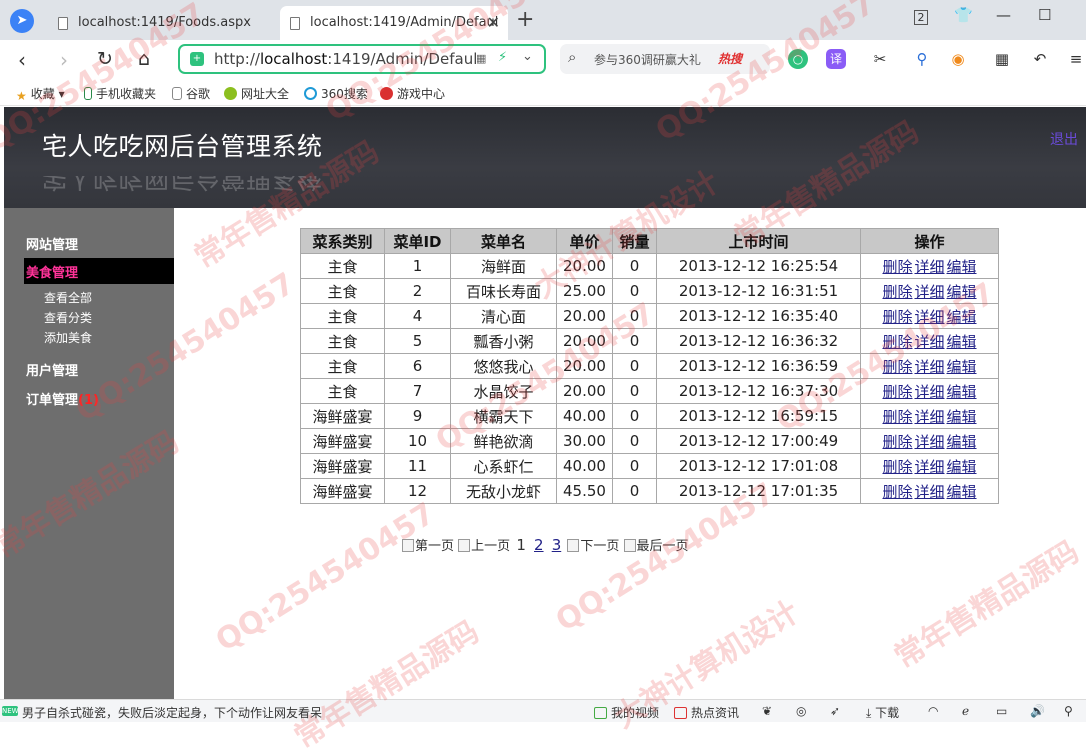 The width and height of the screenshot is (1086, 756). What do you see at coordinates (557, 545) in the screenshot?
I see `page-link-3: 3` at bounding box center [557, 545].